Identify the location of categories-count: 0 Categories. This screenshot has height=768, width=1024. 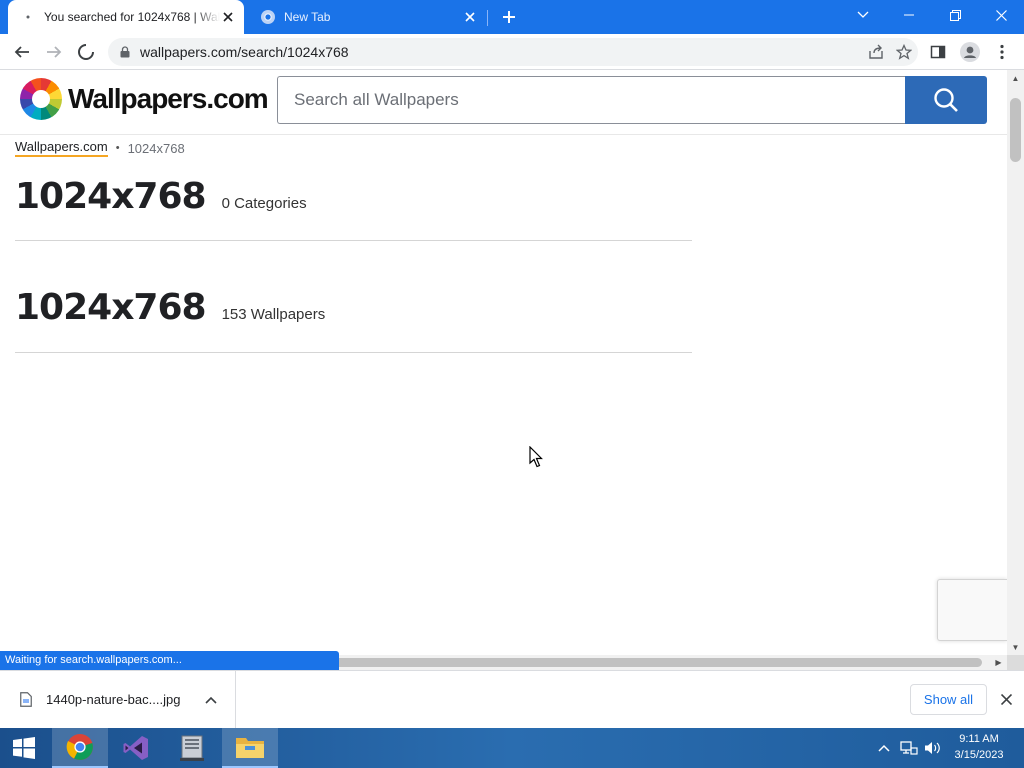
(264, 203).